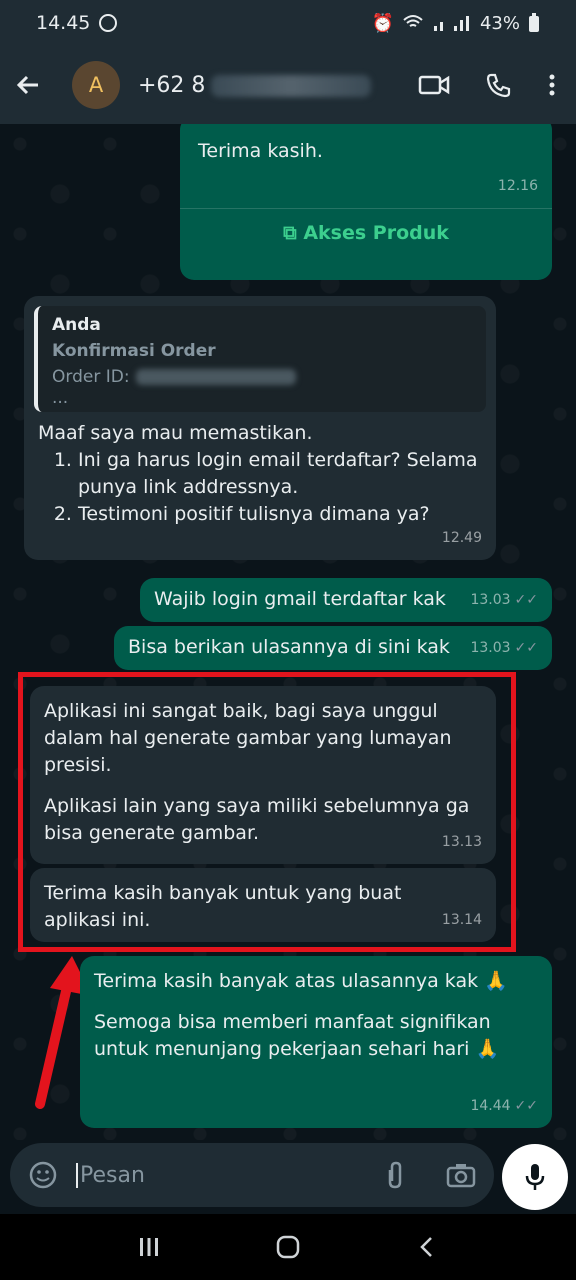 The height and width of the screenshot is (1280, 576). Describe the element at coordinates (290, 233) in the screenshot. I see `external-link-icon: ⧉` at that location.